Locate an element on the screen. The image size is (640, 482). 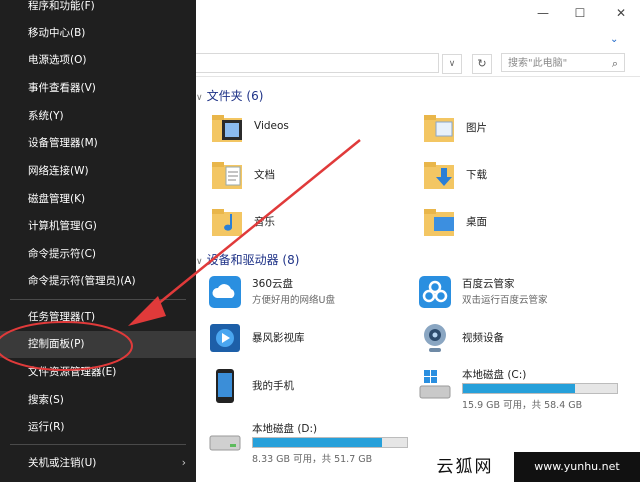
menu-item-shutdown-signout: 关机或注销(U) › is located at coordinates (98, 463).